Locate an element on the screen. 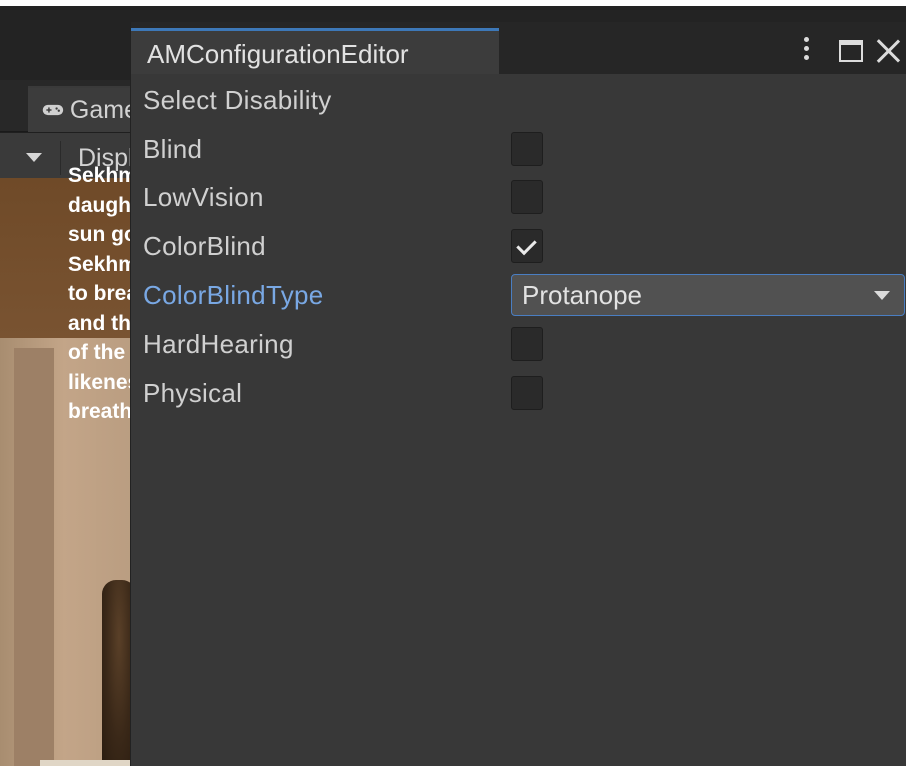 Image resolution: width=906 pixels, height=766 pixels. window-title: AMConfigurationEditor is located at coordinates (278, 54).